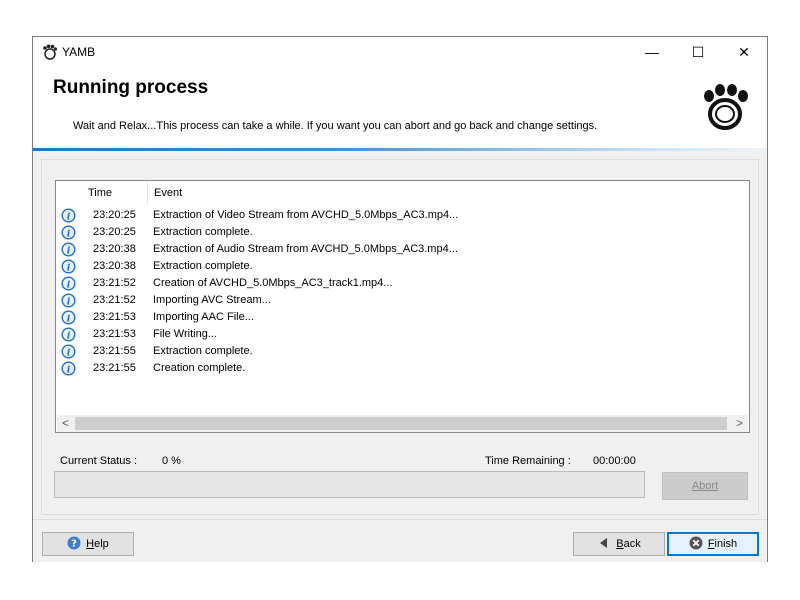 The height and width of the screenshot is (600, 800). Describe the element at coordinates (713, 544) in the screenshot. I see `finish-button: Finish` at that location.